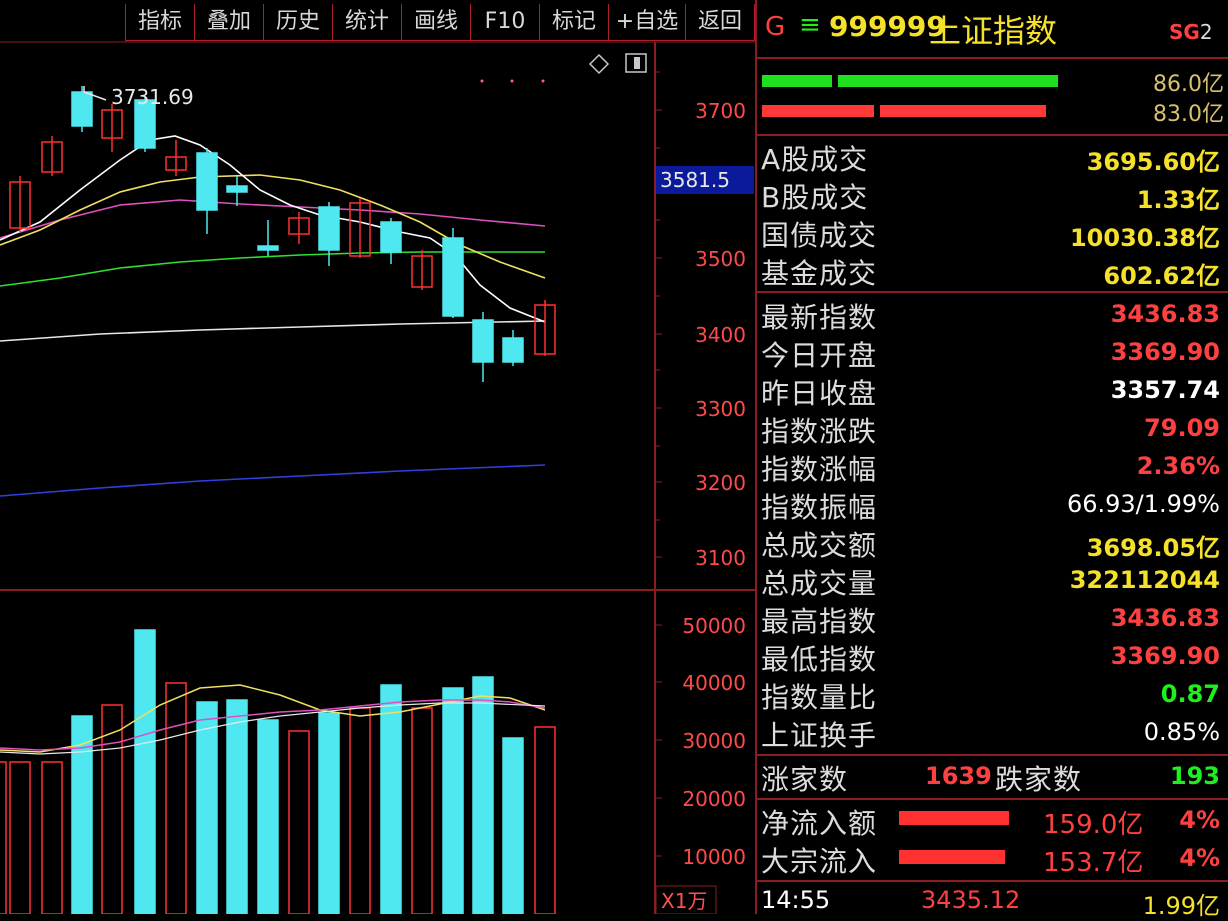  I want to click on menu-icon: ≡, so click(810, 25).